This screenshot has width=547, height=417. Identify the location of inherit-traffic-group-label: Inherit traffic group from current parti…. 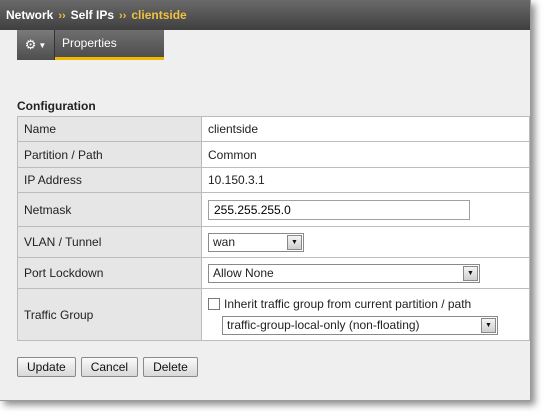
(348, 303).